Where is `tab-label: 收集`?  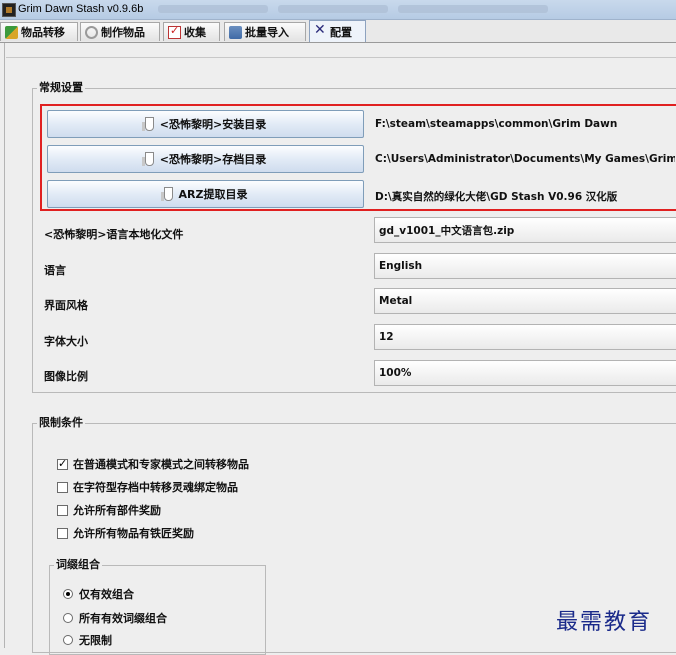 tab-label: 收集 is located at coordinates (195, 32).